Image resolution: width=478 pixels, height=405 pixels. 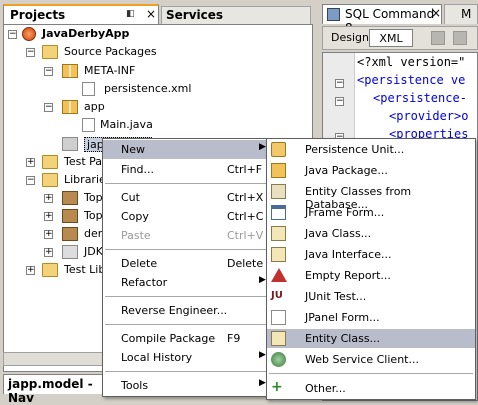 What do you see at coordinates (277, 387) in the screenshot?
I see `other-file-icon: +` at bounding box center [277, 387].